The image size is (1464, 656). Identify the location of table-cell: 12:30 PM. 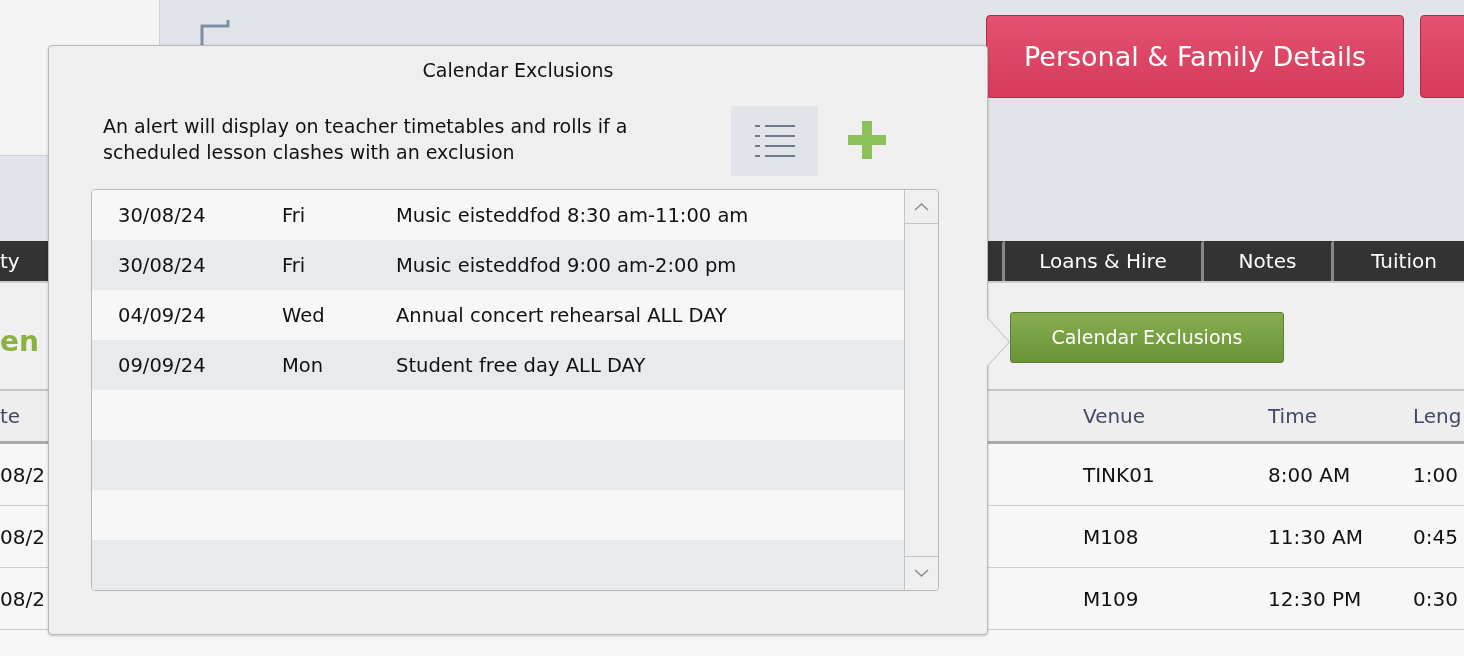
(1315, 598).